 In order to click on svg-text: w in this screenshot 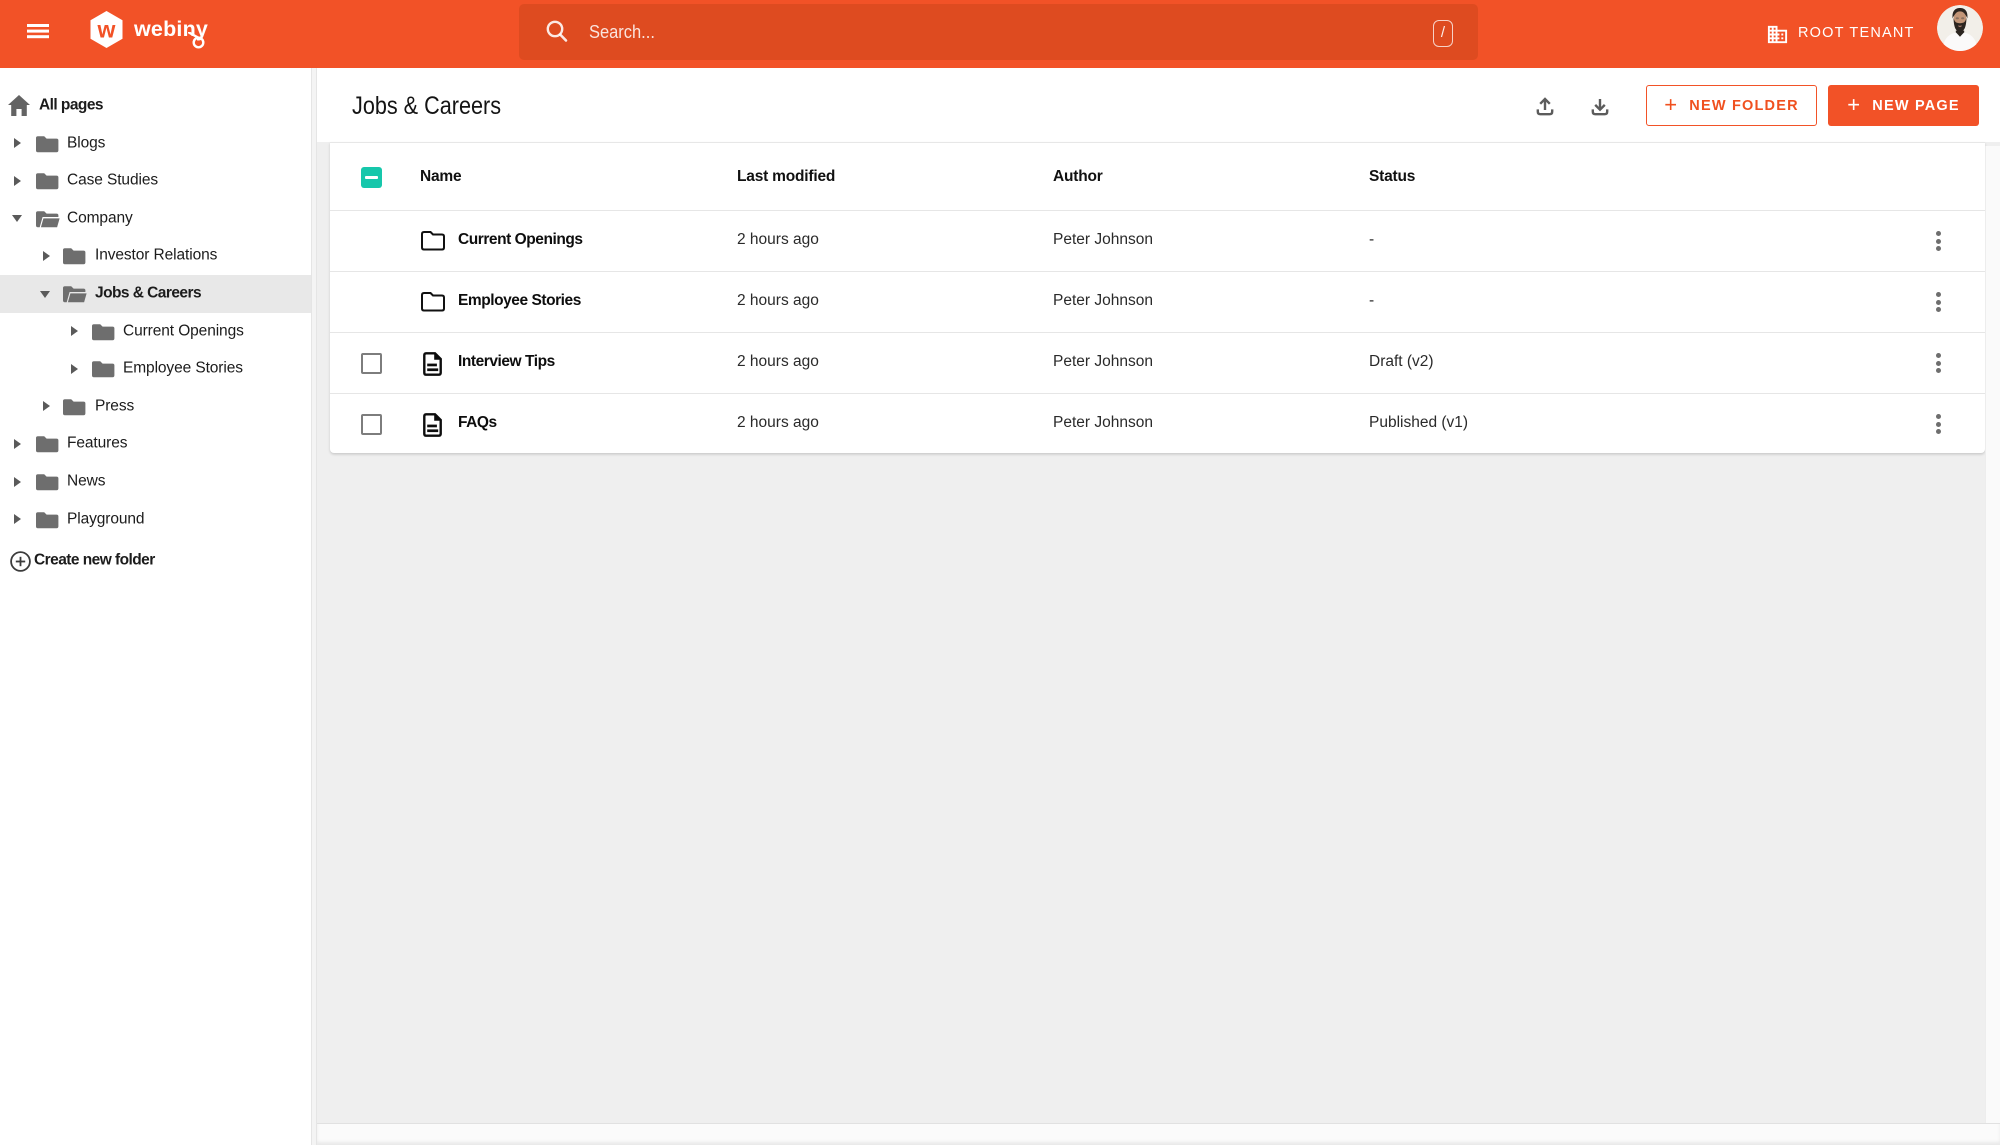, I will do `click(106, 30)`.